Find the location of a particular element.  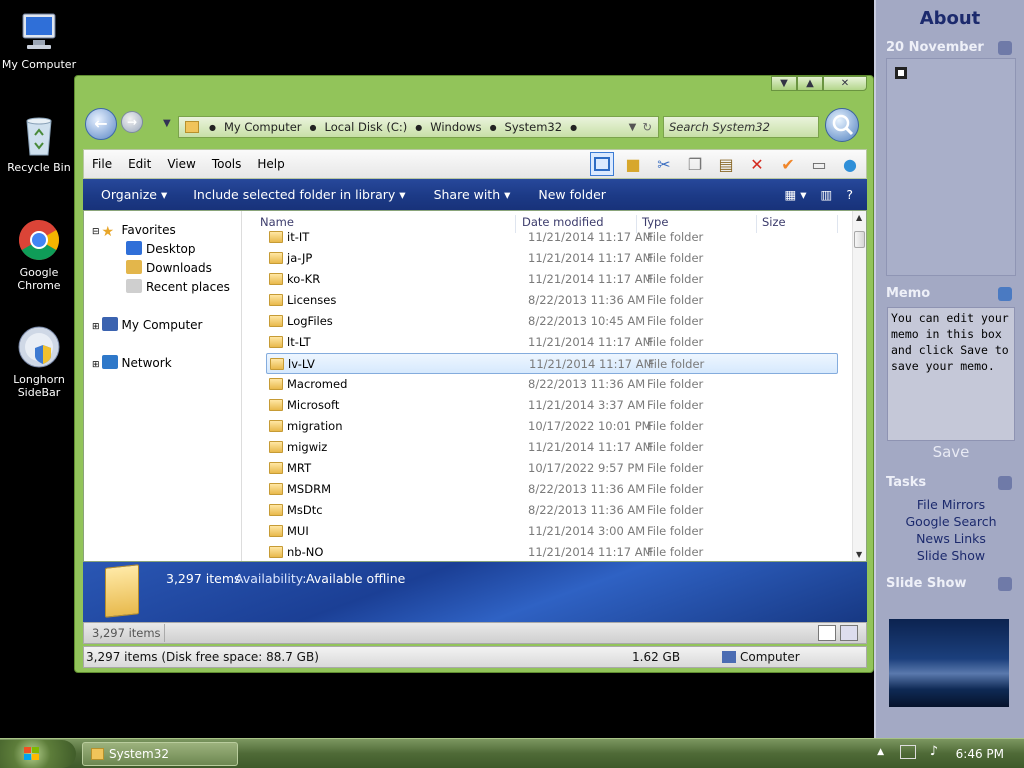

file-row: lv-LV 11/21/2014 11:17 AM File folder is located at coordinates (552, 363).